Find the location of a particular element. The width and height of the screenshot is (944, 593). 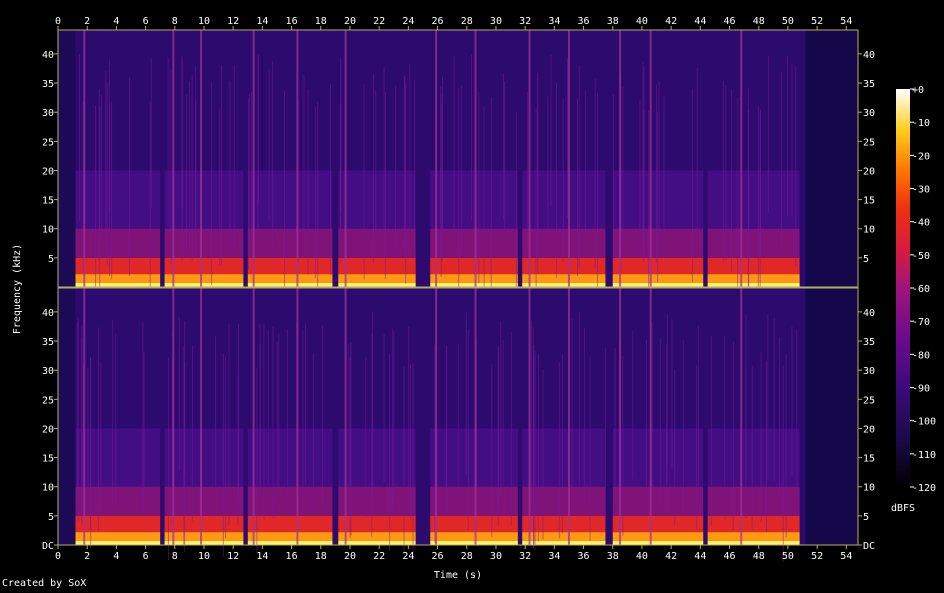

colorbar-tick-label: -10 is located at coordinates (921, 123).